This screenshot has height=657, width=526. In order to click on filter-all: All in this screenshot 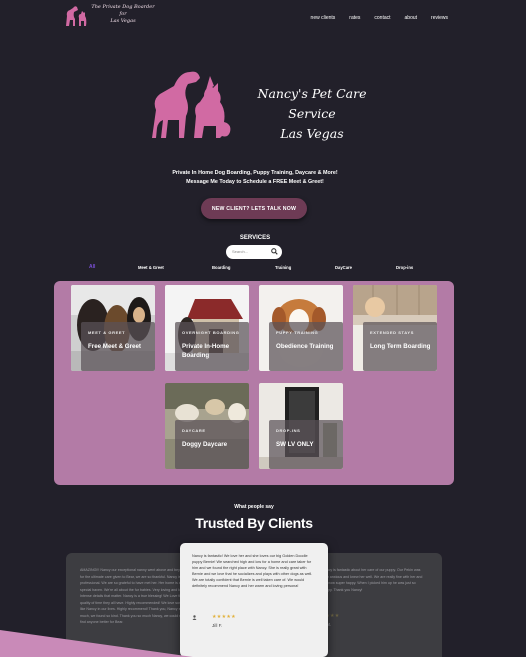, I will do `click(92, 267)`.